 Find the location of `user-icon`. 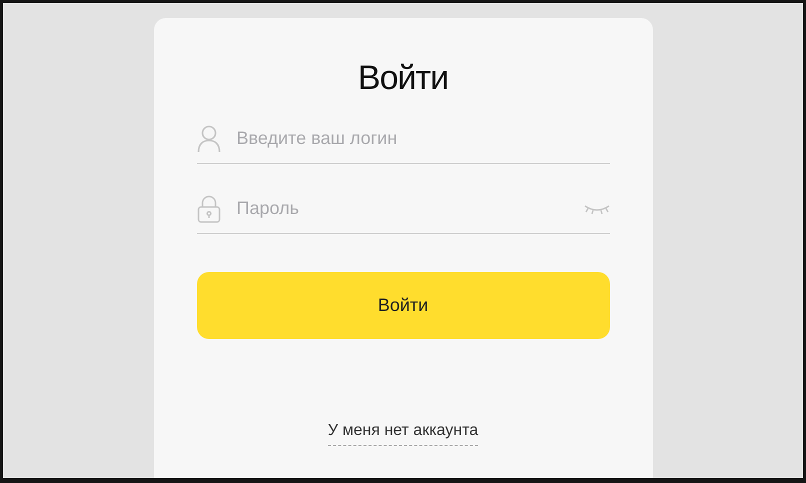

user-icon is located at coordinates (208, 138).